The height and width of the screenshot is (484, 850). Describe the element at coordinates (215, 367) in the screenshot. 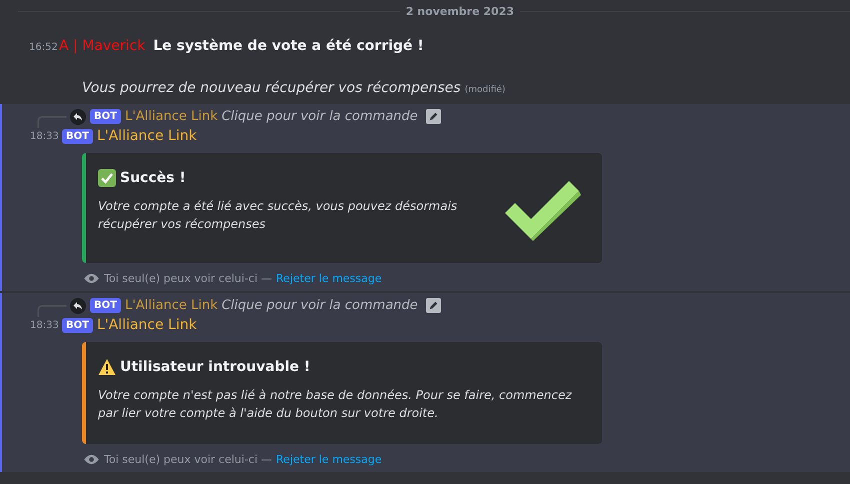

I see `embed-title: Utilisateur introuvable !` at that location.